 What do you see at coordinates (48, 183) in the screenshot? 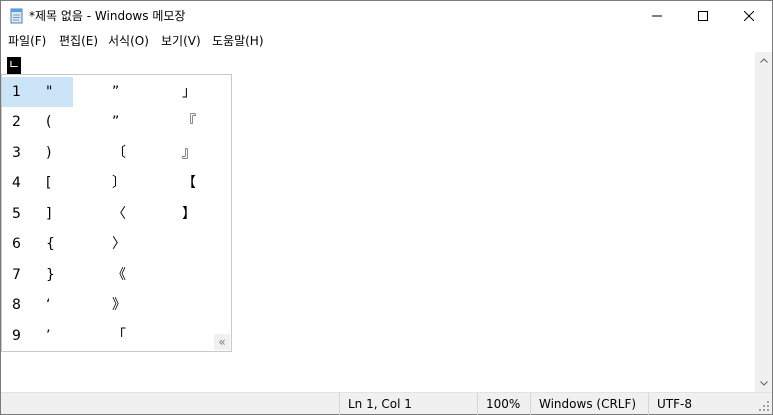
I see `candidate-char: [` at bounding box center [48, 183].